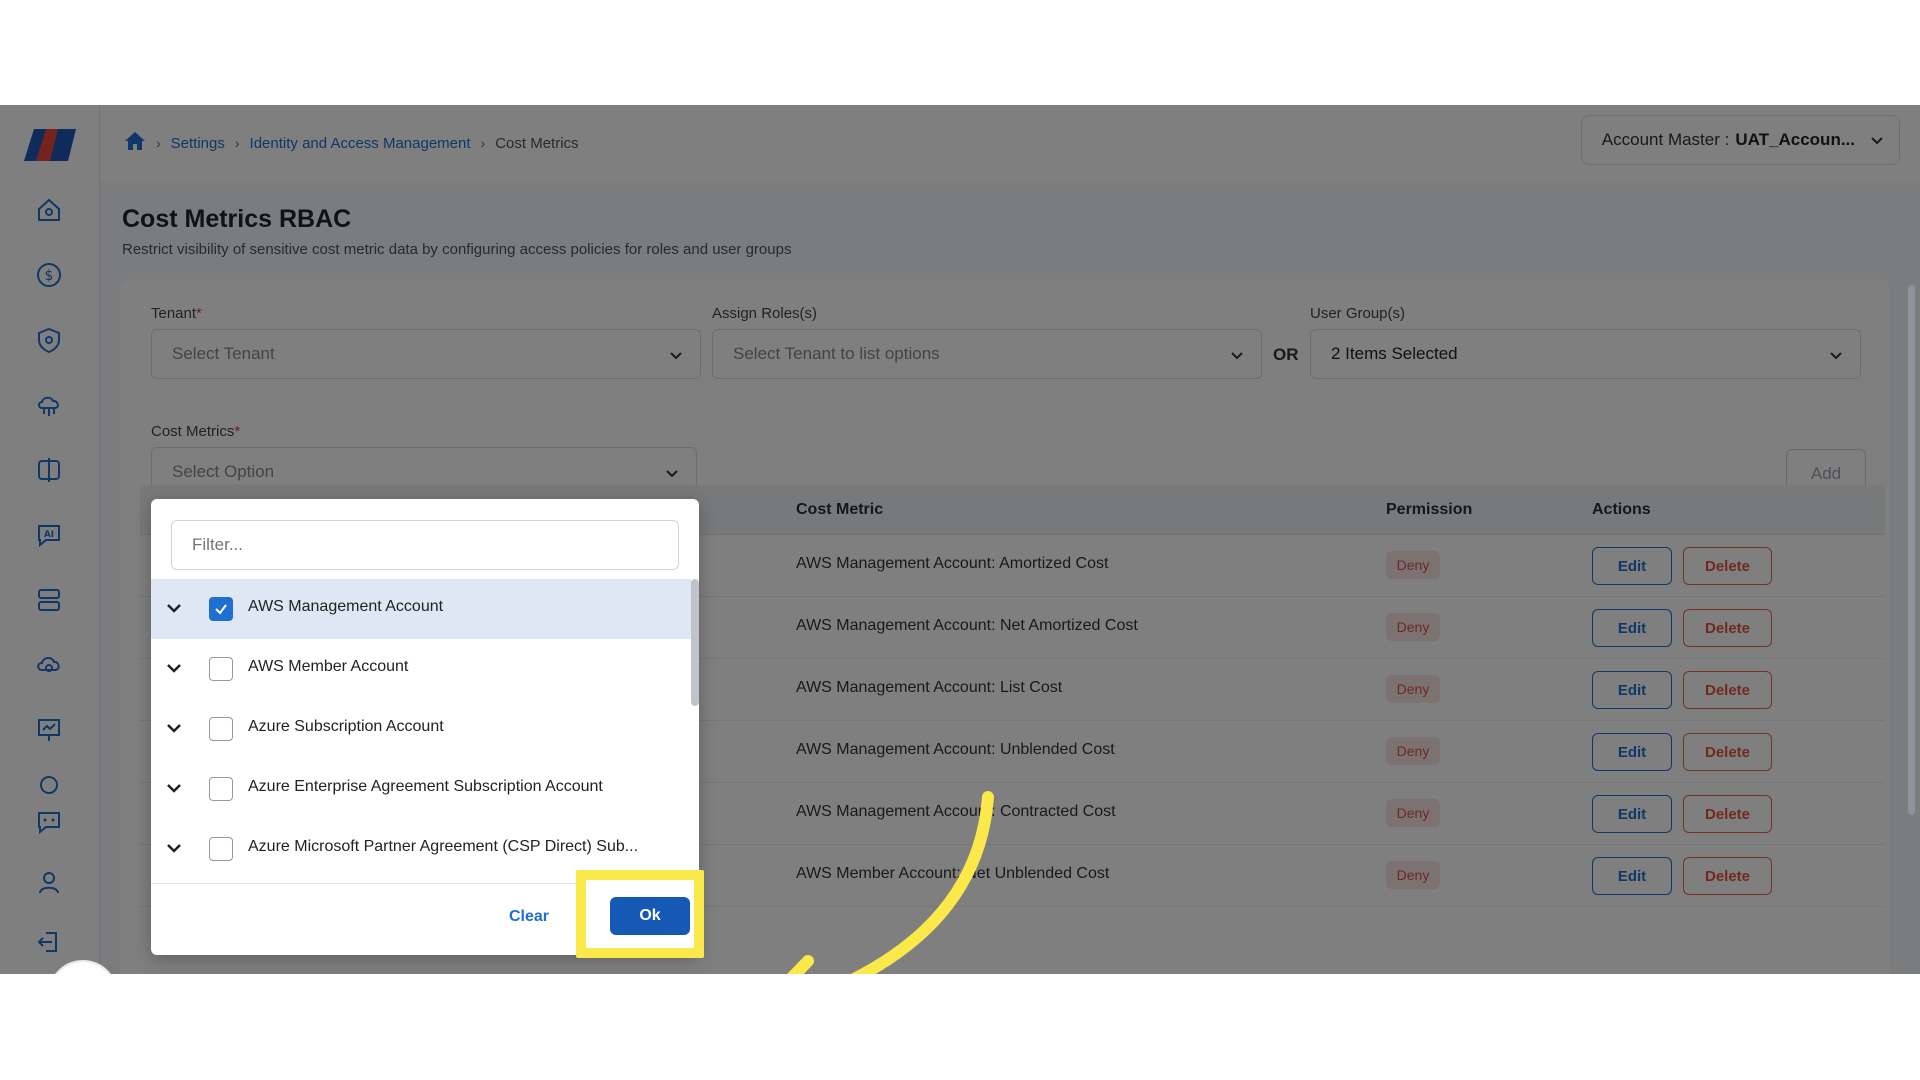 This screenshot has height=1080, width=1920. Describe the element at coordinates (346, 726) in the screenshot. I see `option-label: Azure Subscription Account` at that location.